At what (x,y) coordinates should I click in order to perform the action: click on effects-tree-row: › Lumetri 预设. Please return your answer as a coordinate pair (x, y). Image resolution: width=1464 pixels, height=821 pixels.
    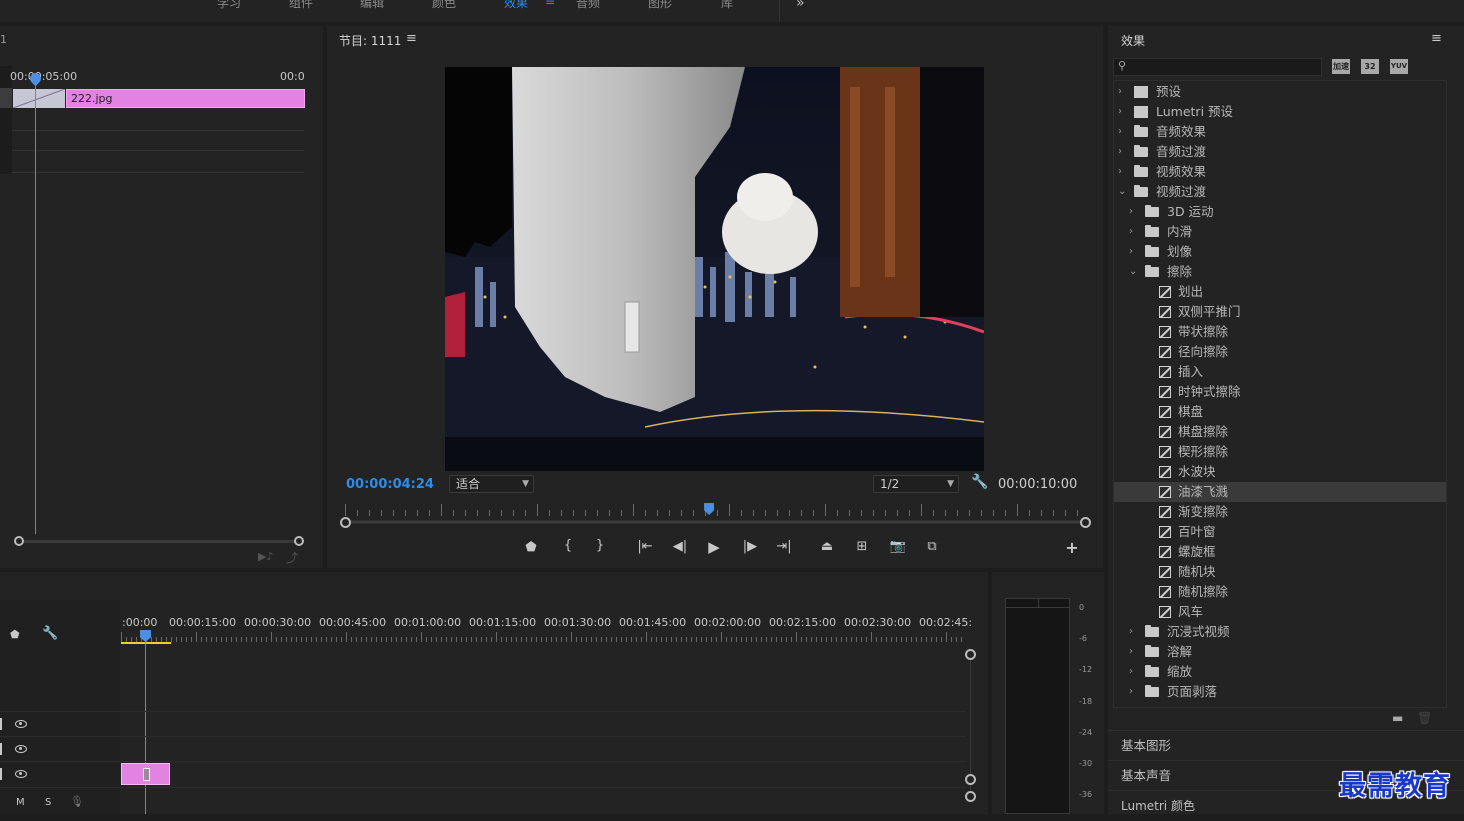
    Looking at the image, I should click on (1280, 112).